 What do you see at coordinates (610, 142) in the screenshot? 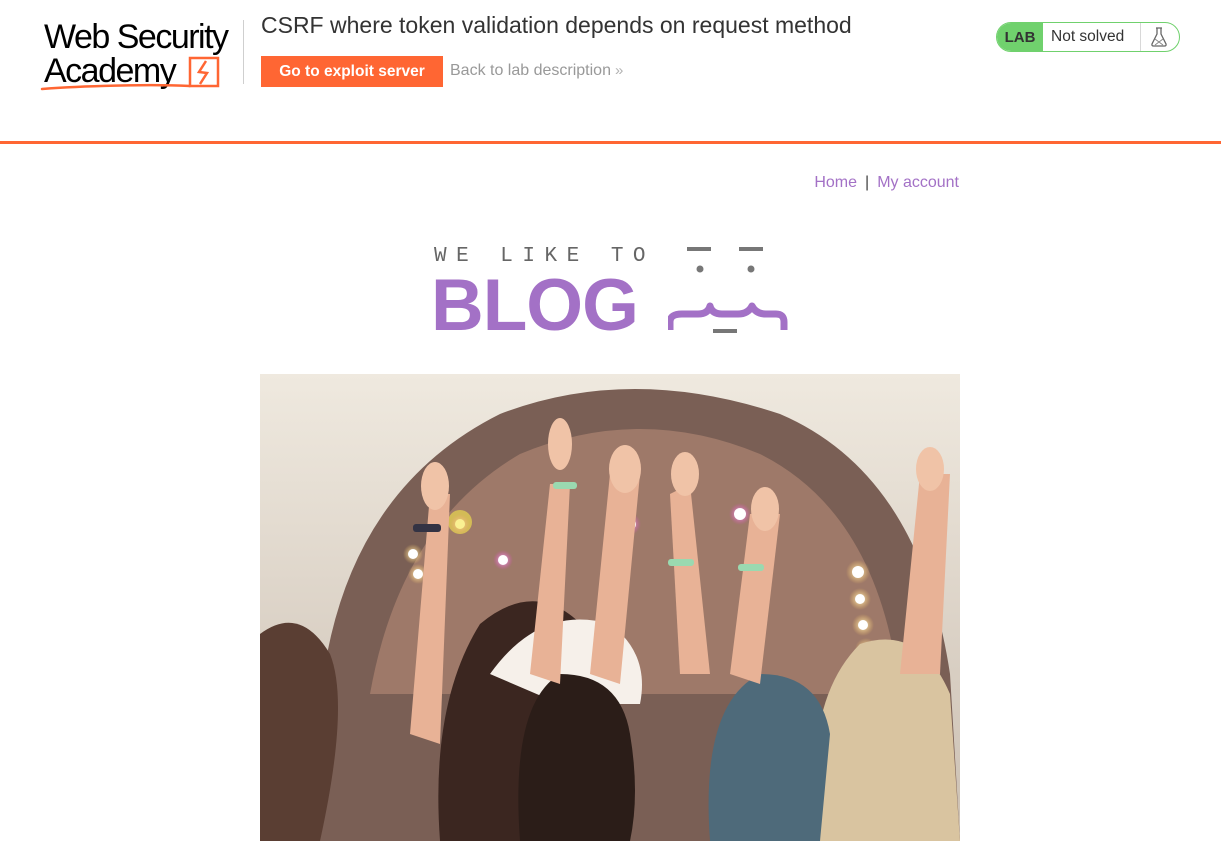
I see `header-accent-rule` at bounding box center [610, 142].